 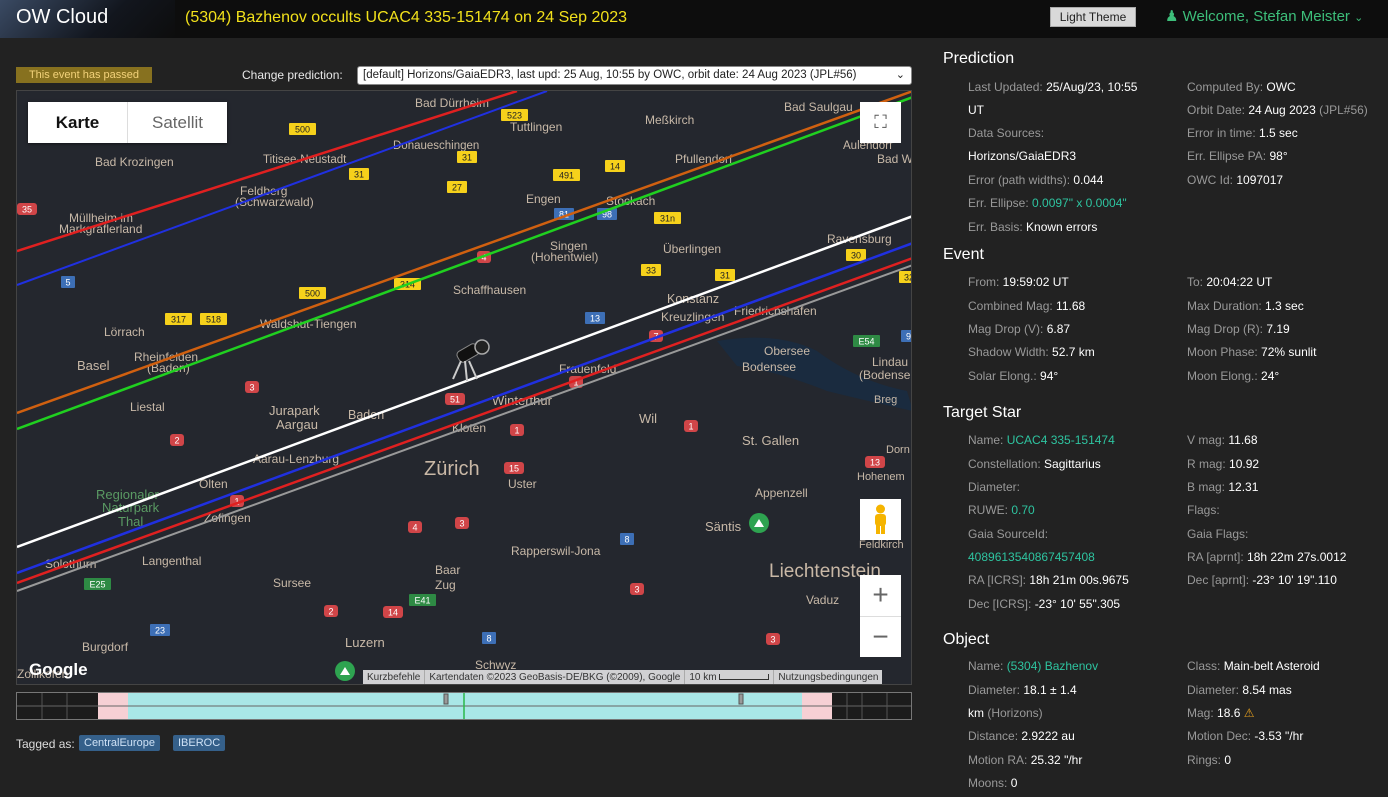 I want to click on ruwe-link: 0.70, so click(x=1022, y=510).